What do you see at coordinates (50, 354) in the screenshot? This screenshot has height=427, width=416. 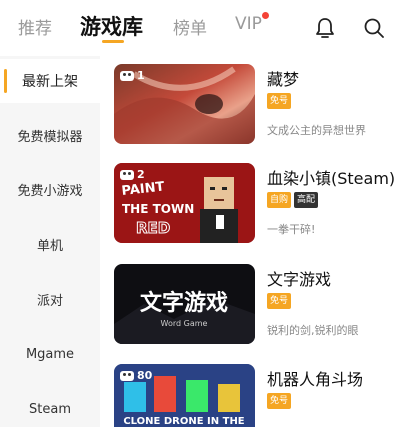 I see `sidebar-item-mgame: Mgame` at bounding box center [50, 354].